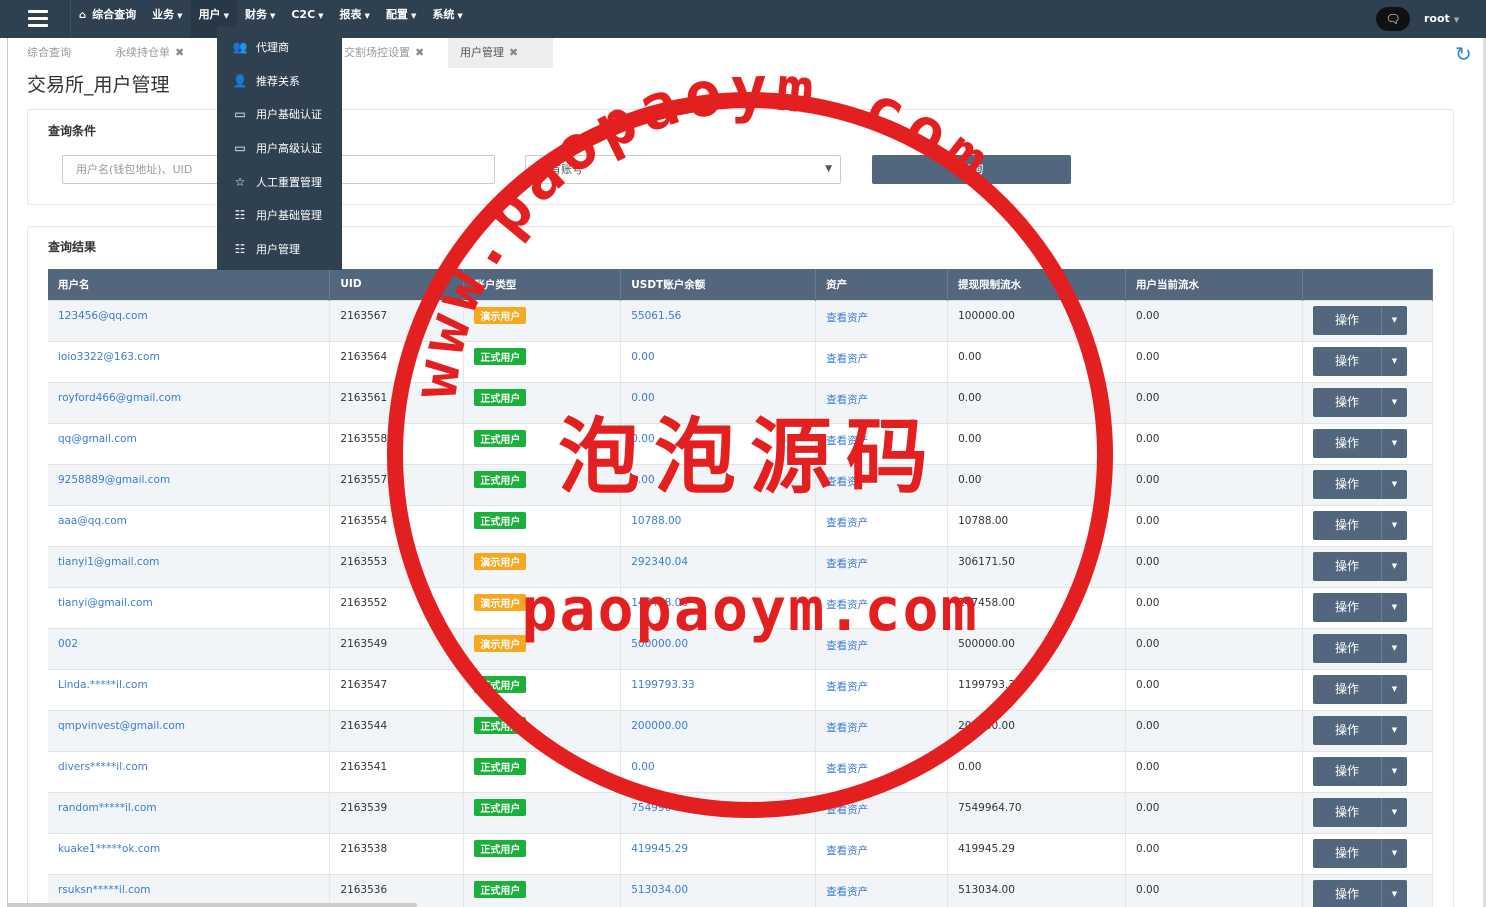 The height and width of the screenshot is (907, 1486). I want to click on user-menu: root ▼, so click(1441, 19).